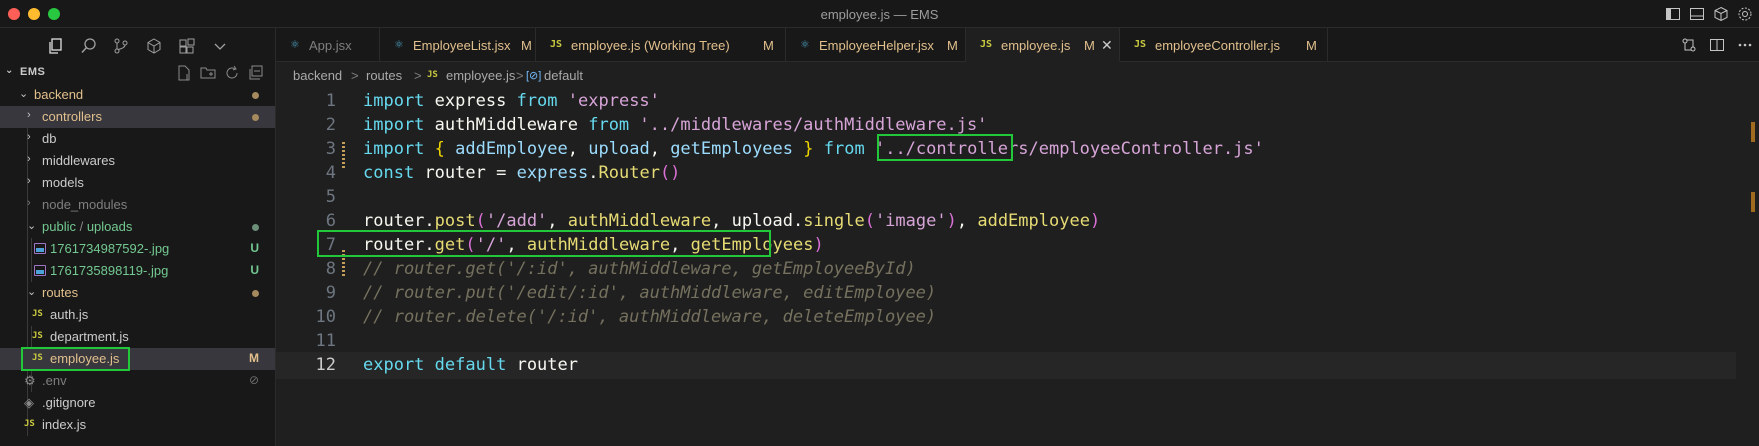  I want to click on line-number: 5, so click(330, 197).